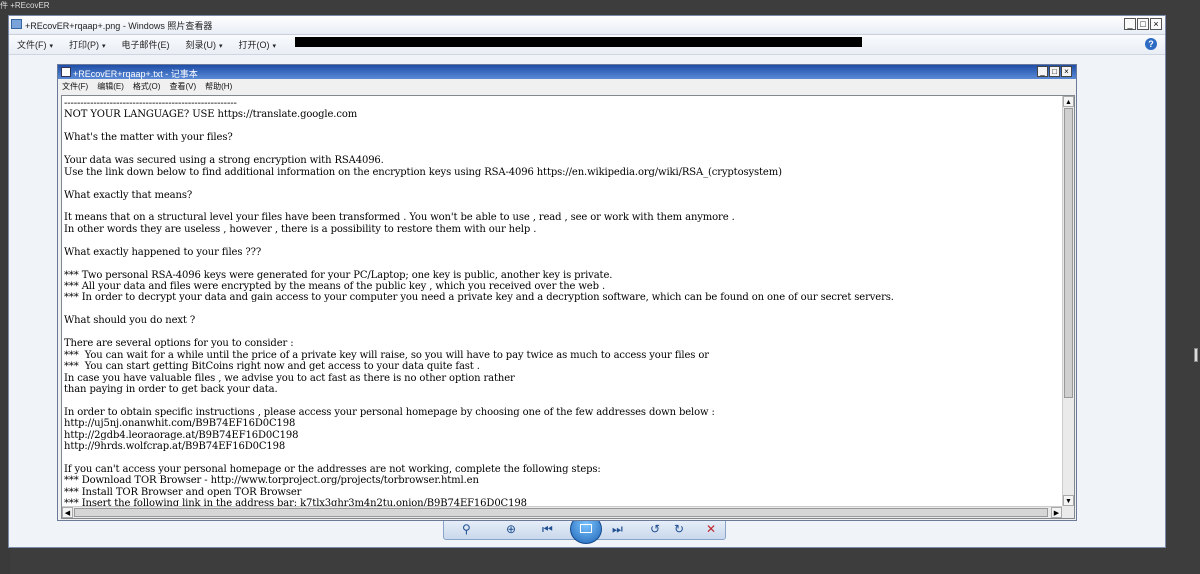 This screenshot has width=1200, height=574. I want to click on notepad-app-icon, so click(66, 72).